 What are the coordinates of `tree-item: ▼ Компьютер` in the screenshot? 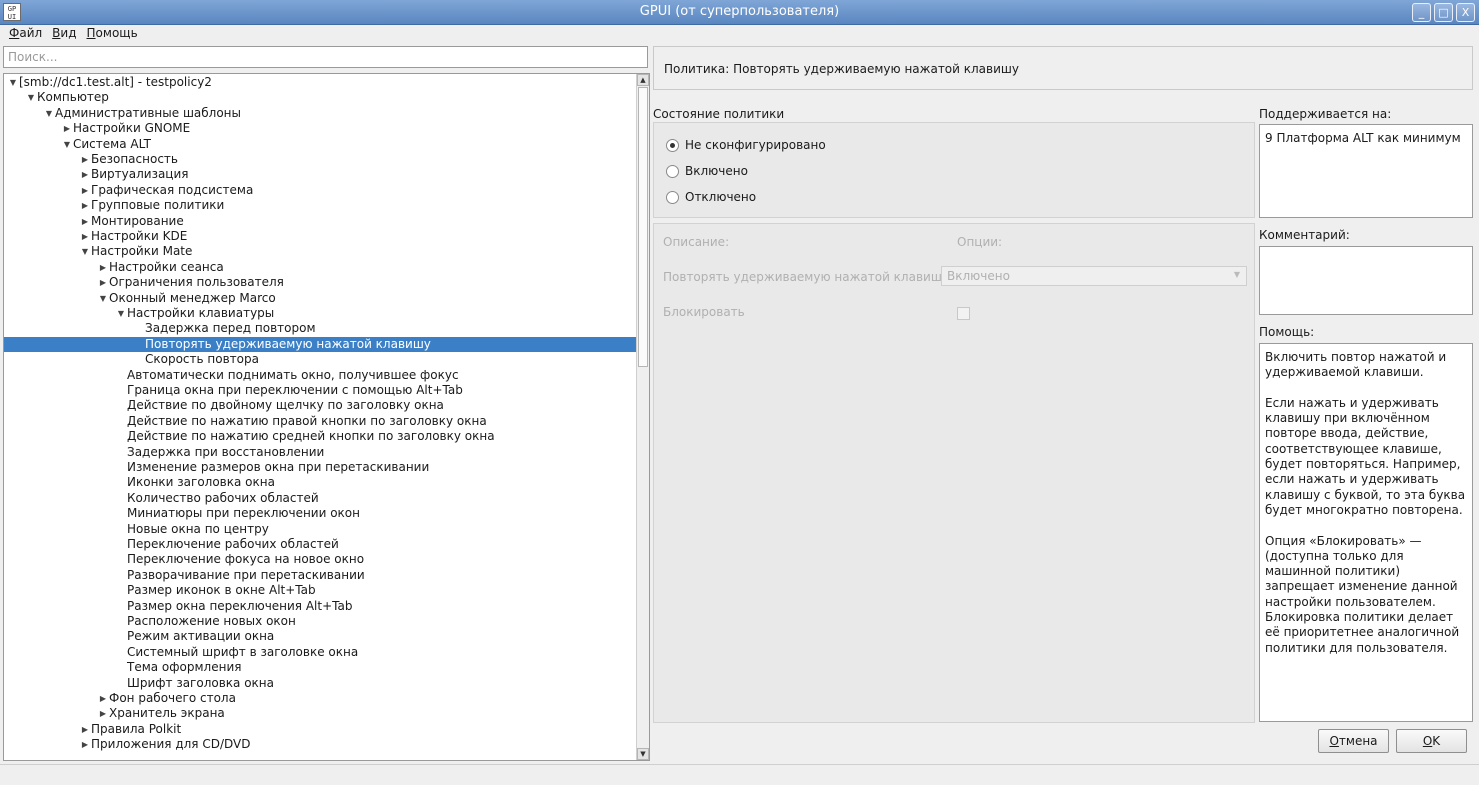 It's located at (320, 97).